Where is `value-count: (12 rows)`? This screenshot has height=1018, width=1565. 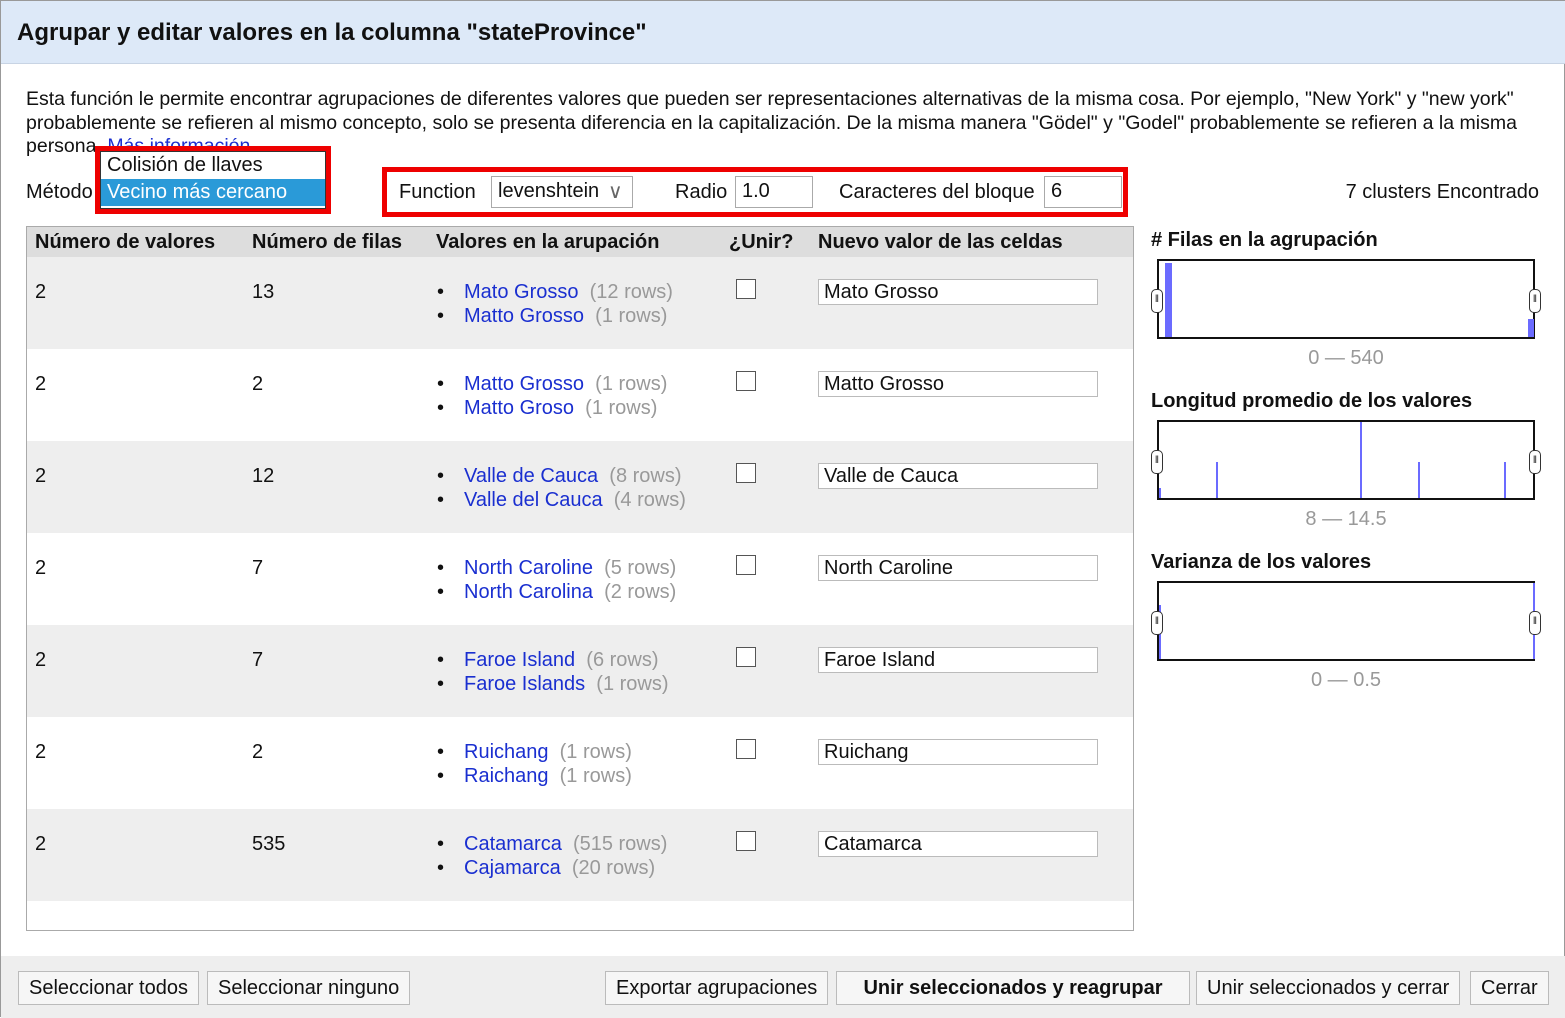 value-count: (12 rows) is located at coordinates (631, 292).